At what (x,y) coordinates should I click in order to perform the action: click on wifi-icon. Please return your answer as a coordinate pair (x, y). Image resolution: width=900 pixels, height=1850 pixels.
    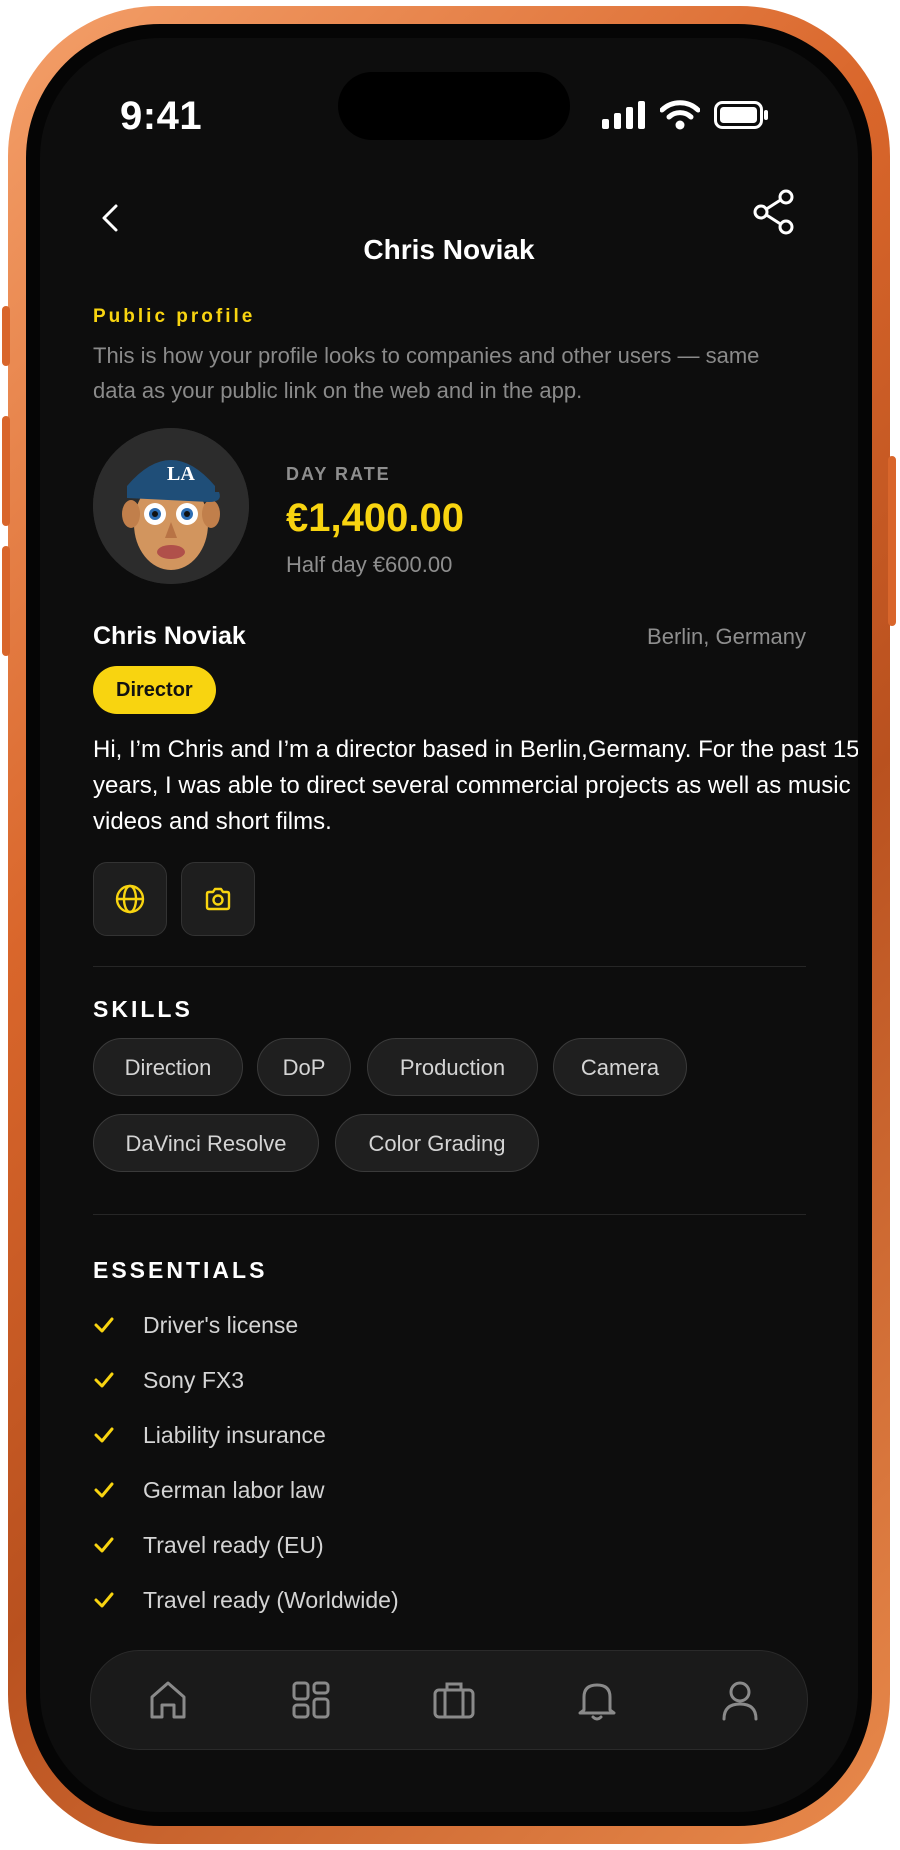
    Looking at the image, I should click on (680, 115).